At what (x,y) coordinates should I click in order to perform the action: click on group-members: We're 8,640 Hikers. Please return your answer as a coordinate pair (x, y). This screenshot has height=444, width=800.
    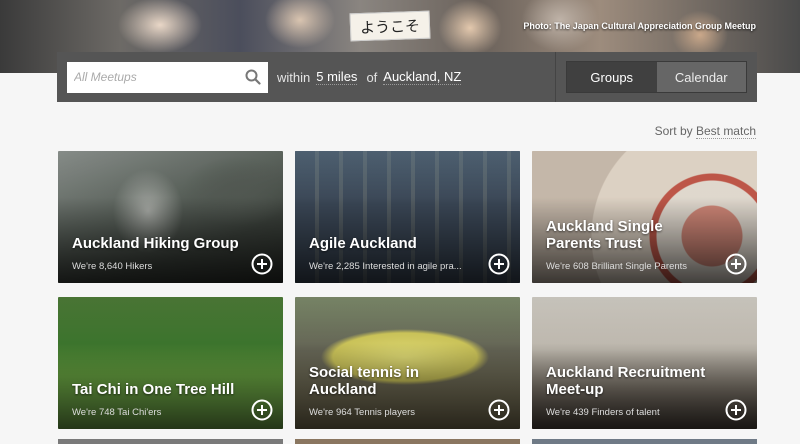
    Looking at the image, I should click on (112, 266).